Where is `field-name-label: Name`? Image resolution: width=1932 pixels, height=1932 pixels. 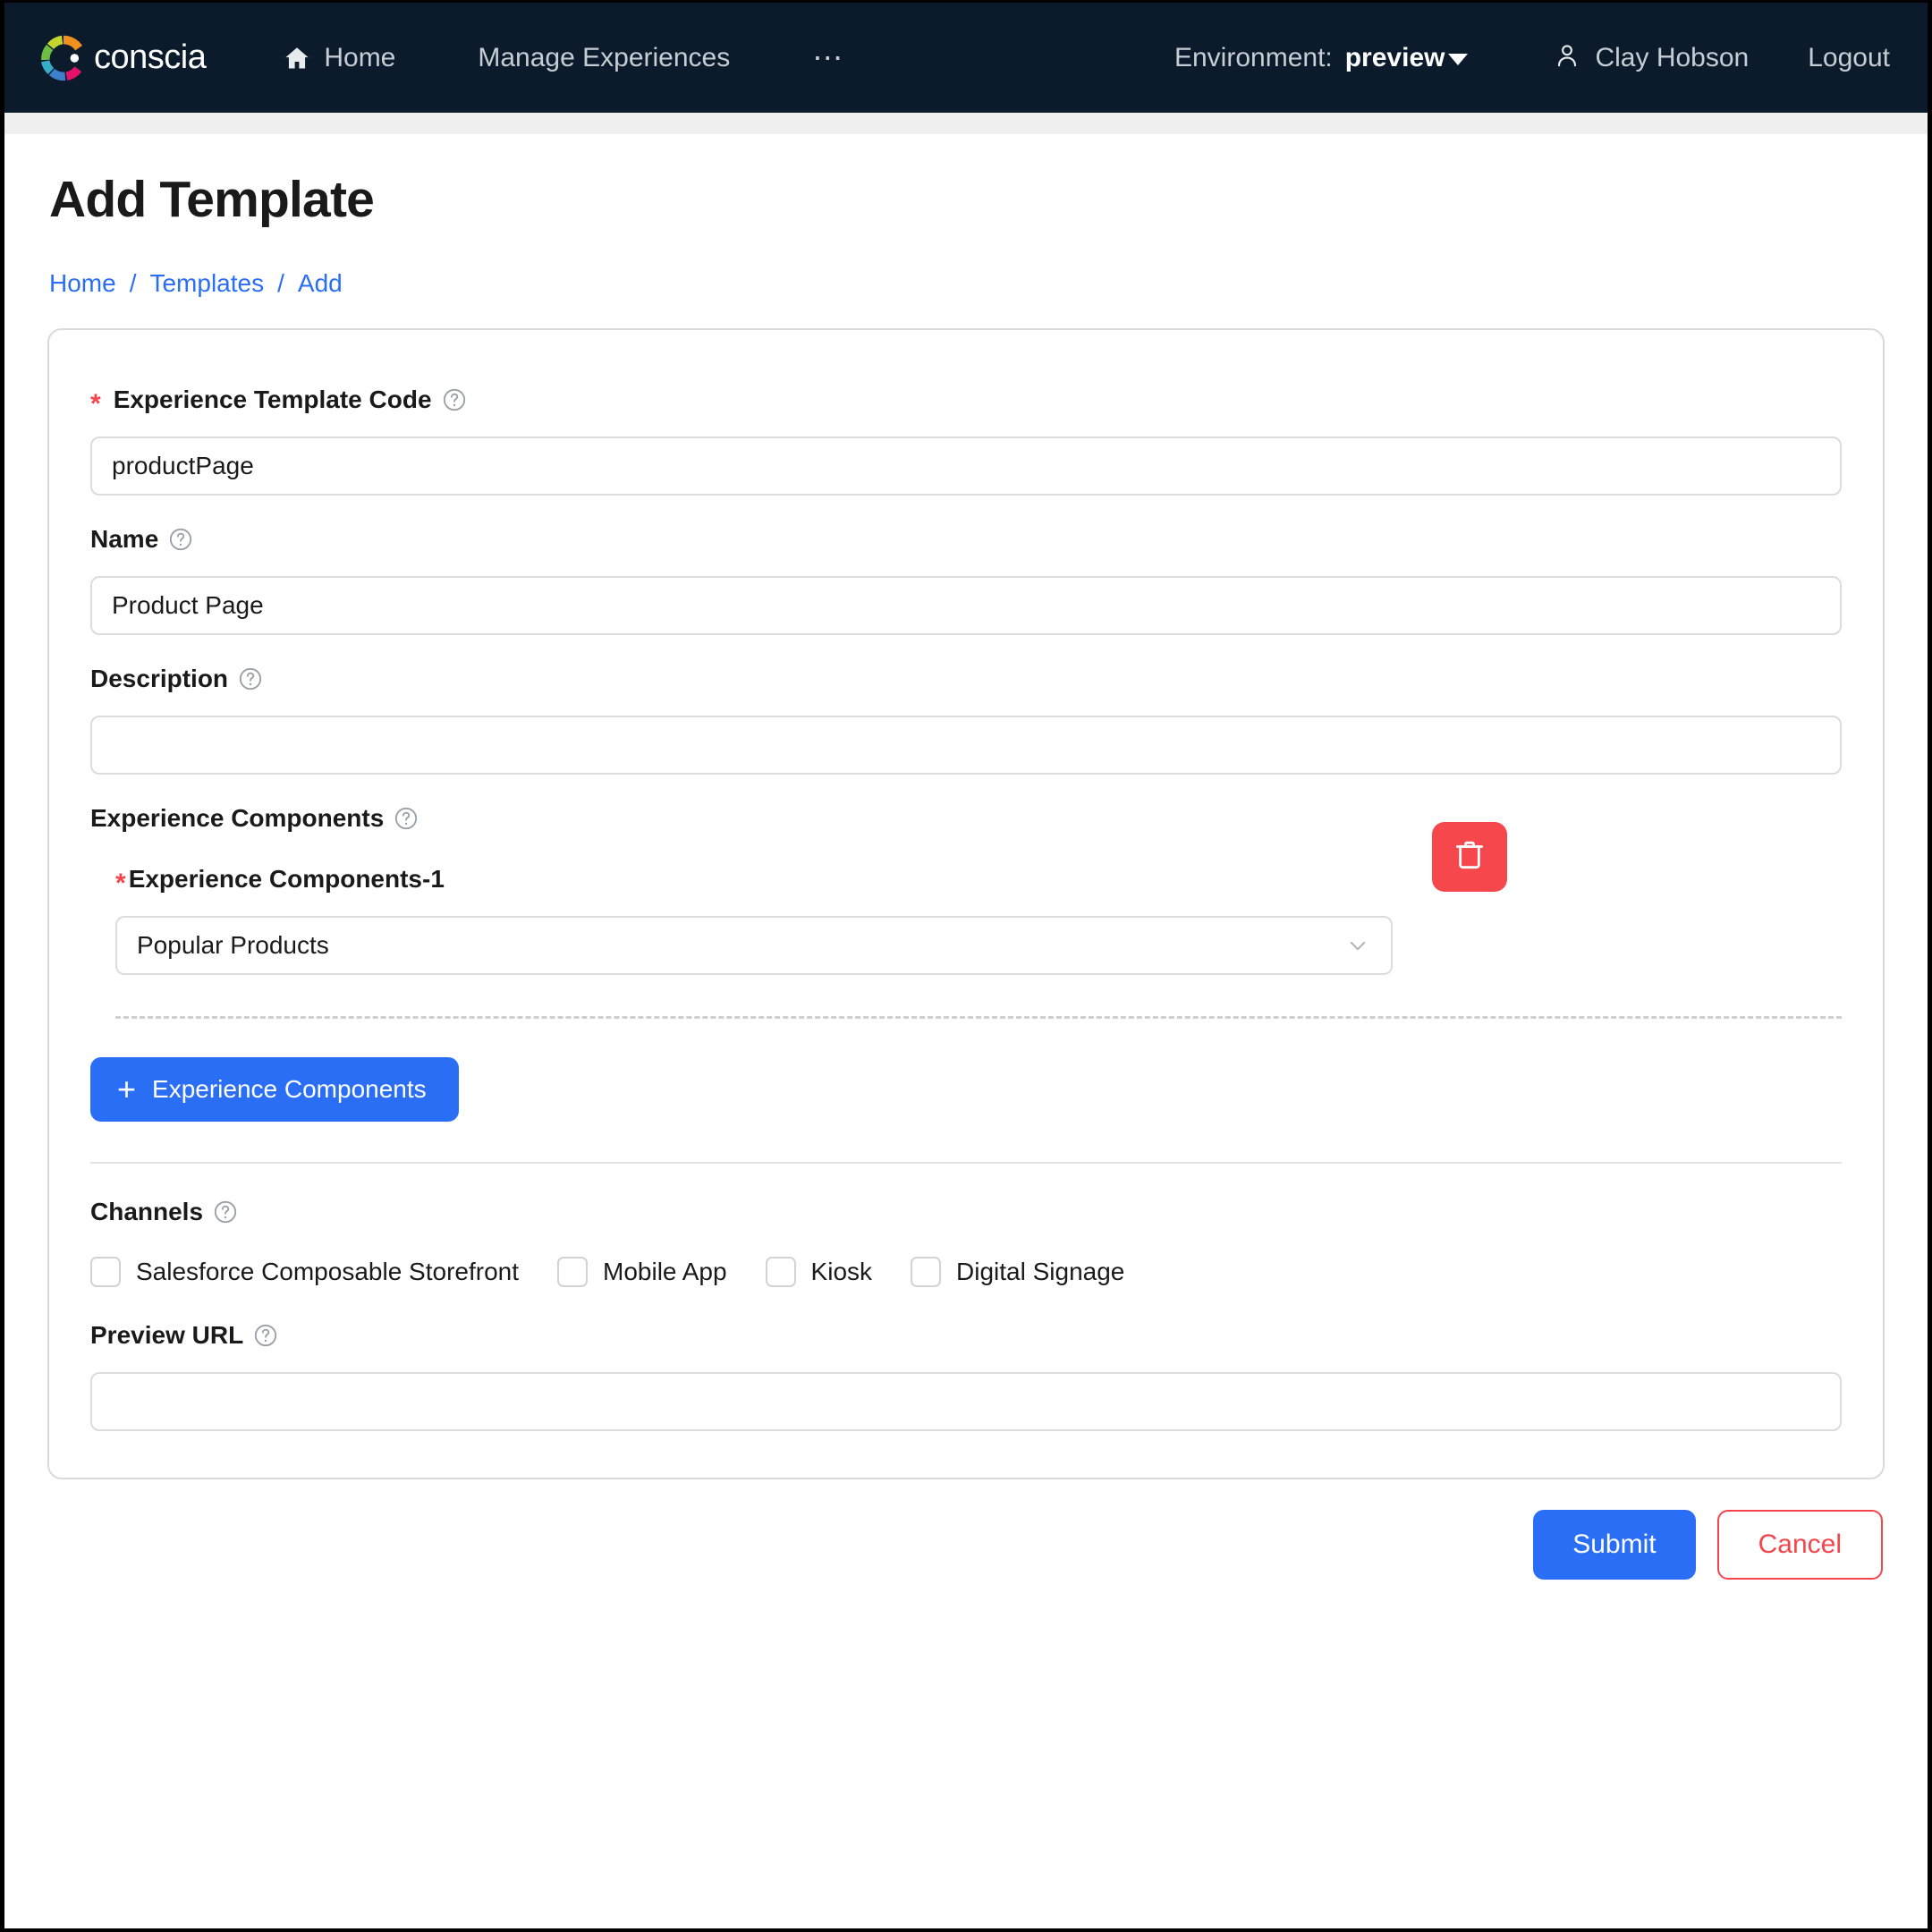 field-name-label: Name is located at coordinates (966, 539).